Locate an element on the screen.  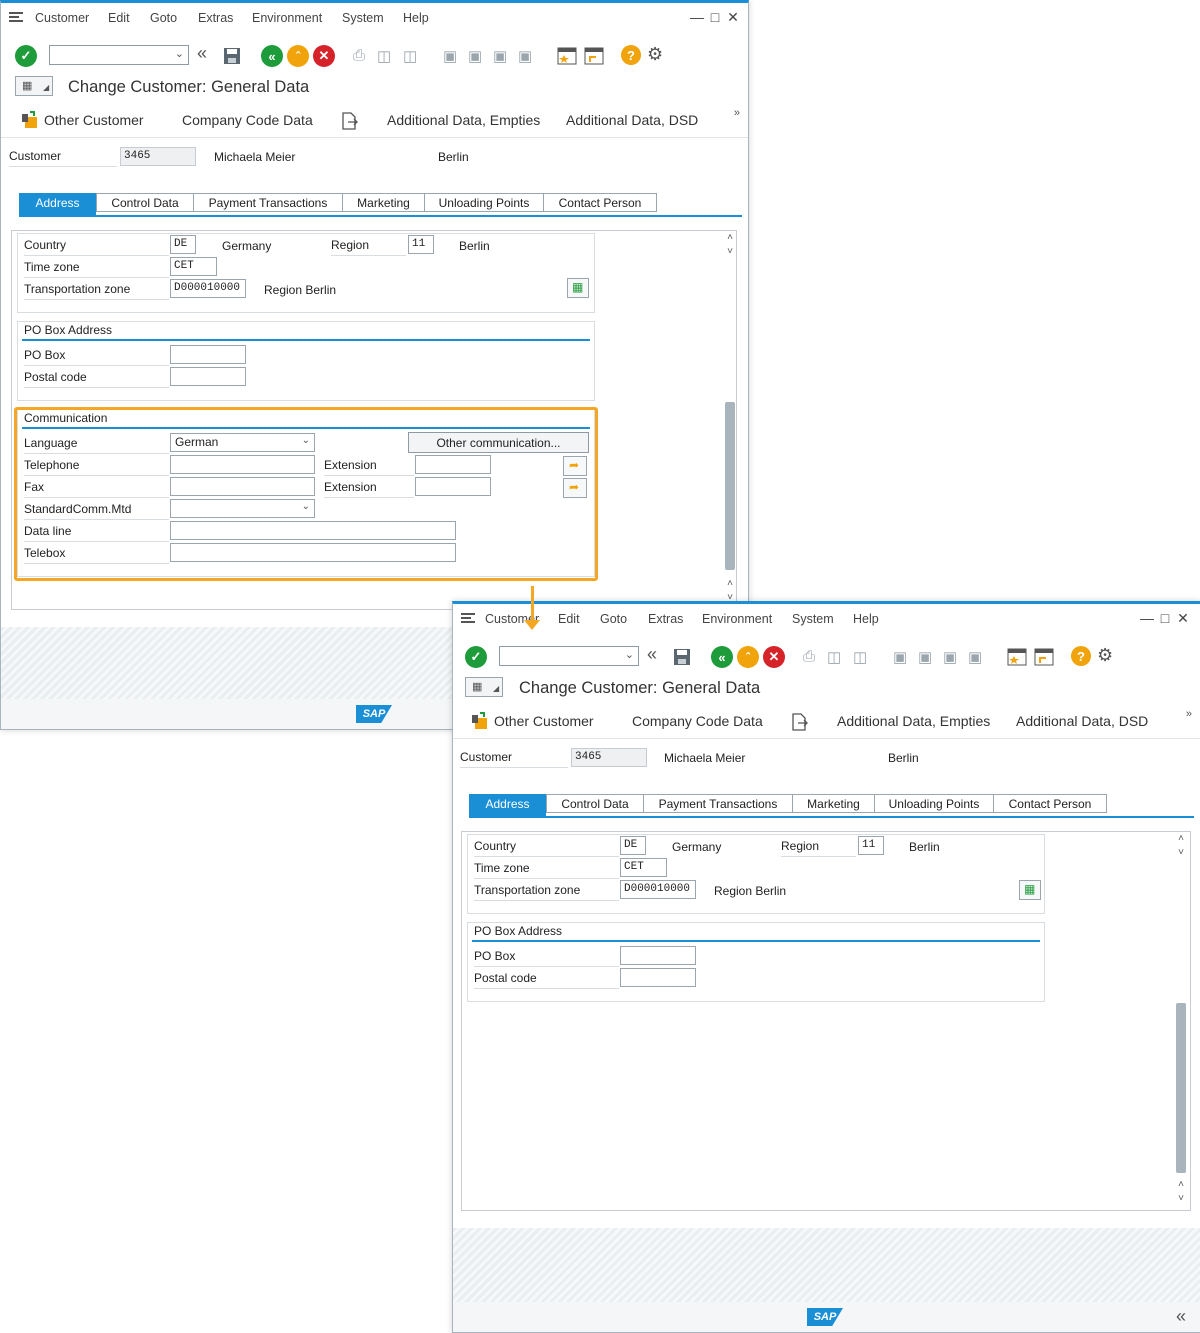
standard-toolbar: ✓ ⌄ « « ˆ ✕ ⎙ ◫ ◫ ▣ ▣ ▣ ▣ ? ⚙ is located at coordinates (374, 56).